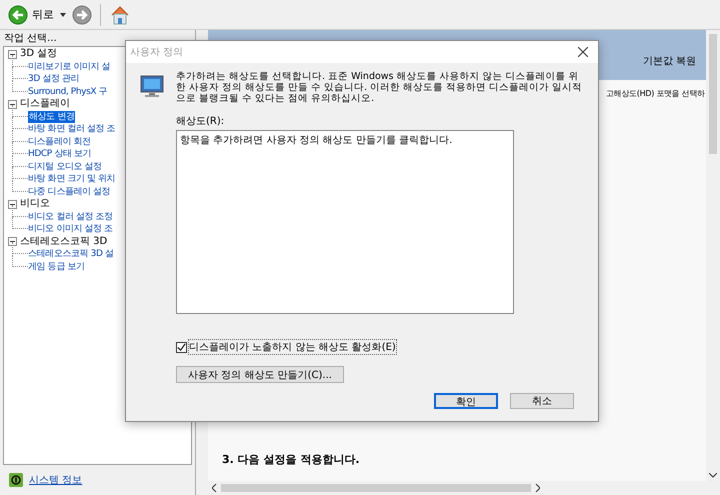 This screenshot has height=495, width=720. What do you see at coordinates (70, 216) in the screenshot?
I see `tree-item: 비디오 컬러 설정 조정` at bounding box center [70, 216].